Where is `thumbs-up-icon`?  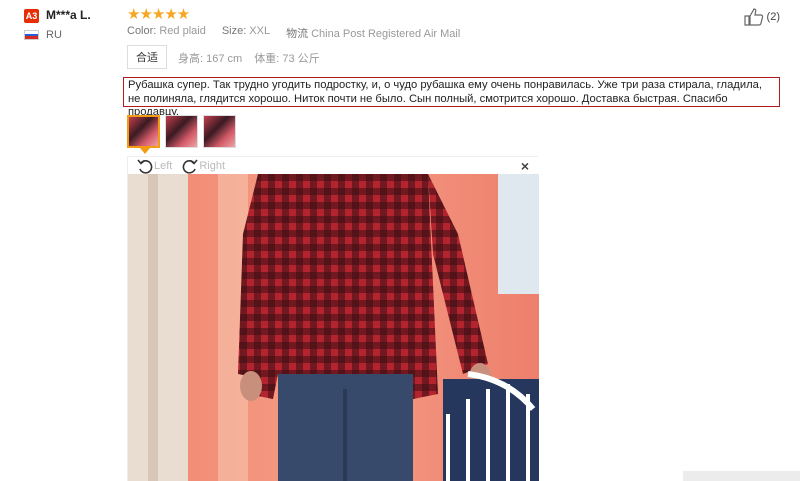
thumbs-up-icon is located at coordinates (753, 17).